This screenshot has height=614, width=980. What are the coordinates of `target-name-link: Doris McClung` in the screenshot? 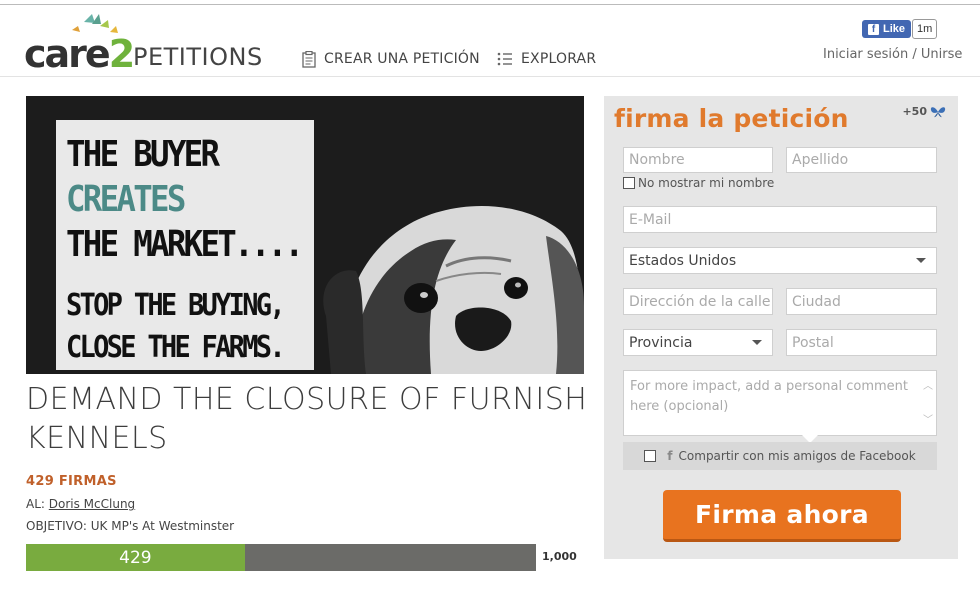 It's located at (92, 504).